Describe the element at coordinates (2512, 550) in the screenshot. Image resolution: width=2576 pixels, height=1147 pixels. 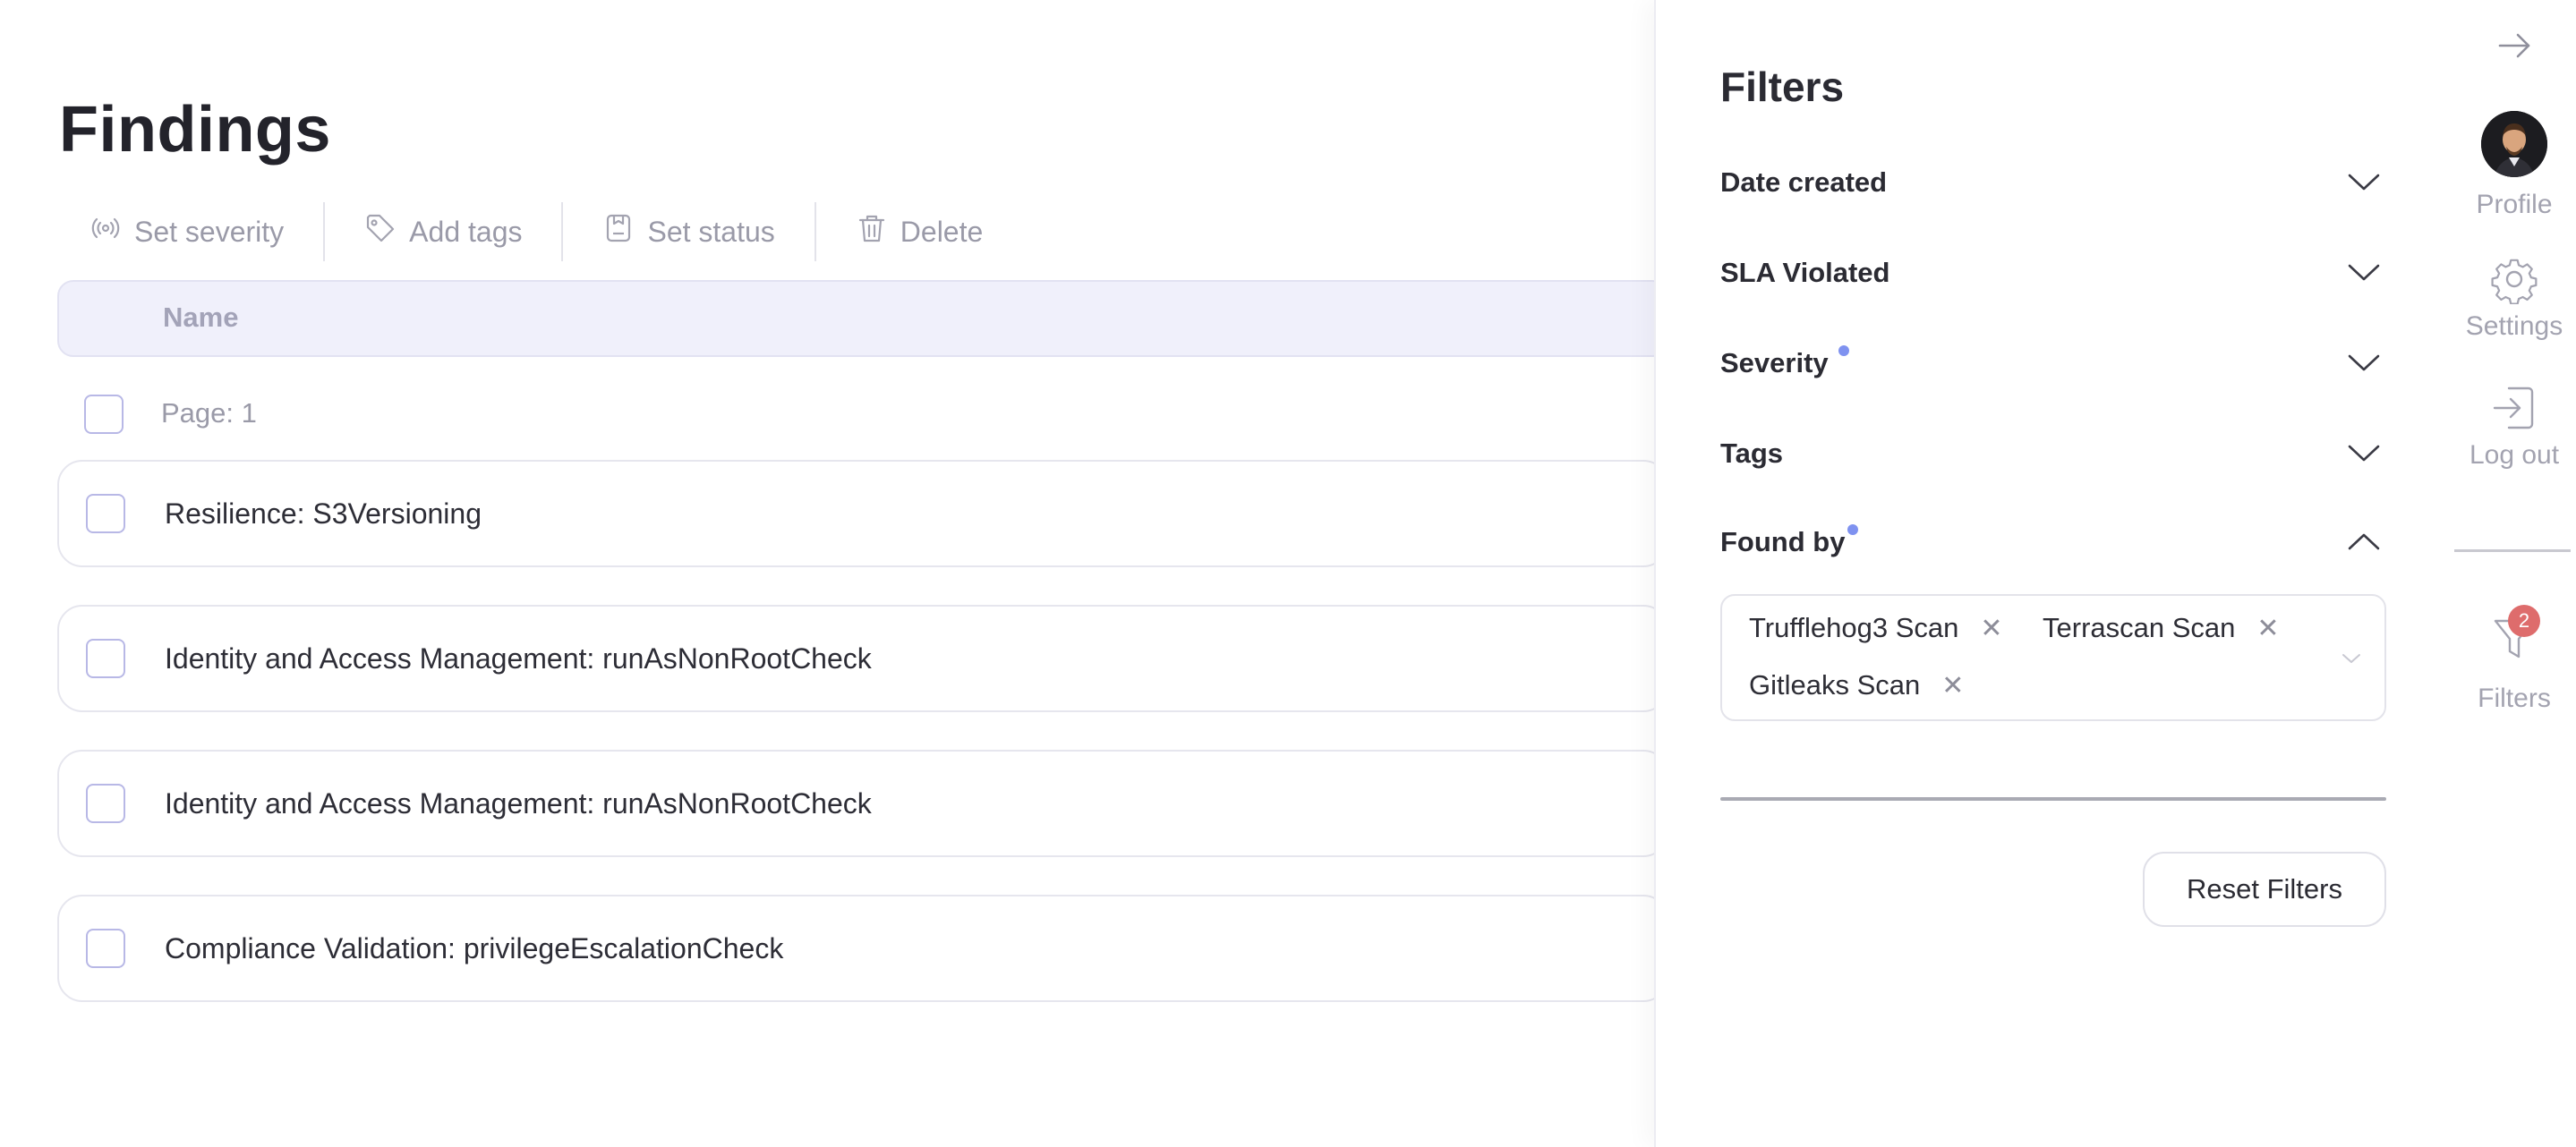
I see `rail-divider` at that location.